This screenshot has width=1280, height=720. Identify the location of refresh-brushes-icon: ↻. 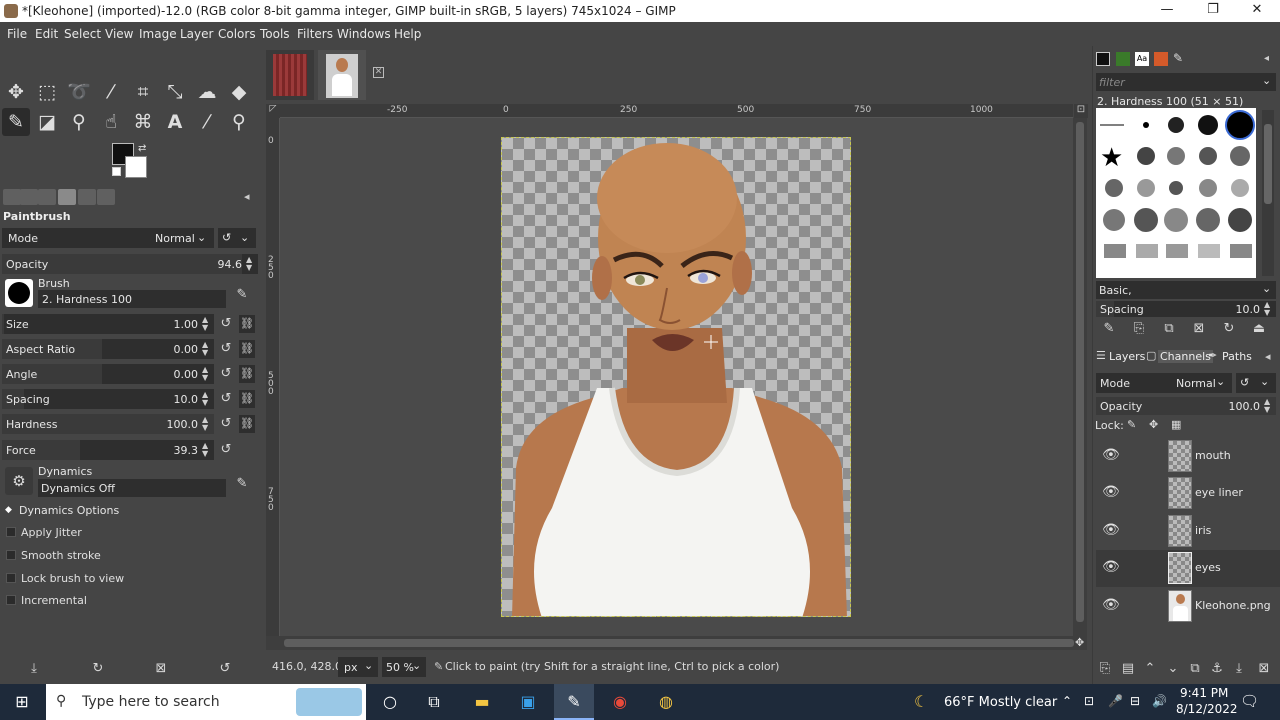
(1229, 329).